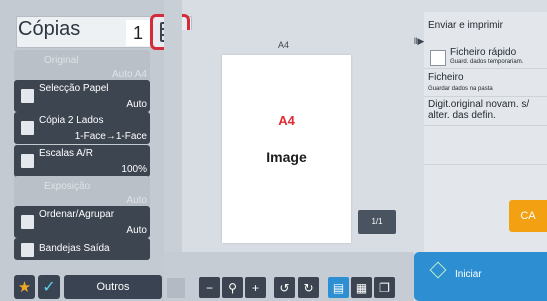  I want to click on paper-size-label: A4, so click(284, 45).